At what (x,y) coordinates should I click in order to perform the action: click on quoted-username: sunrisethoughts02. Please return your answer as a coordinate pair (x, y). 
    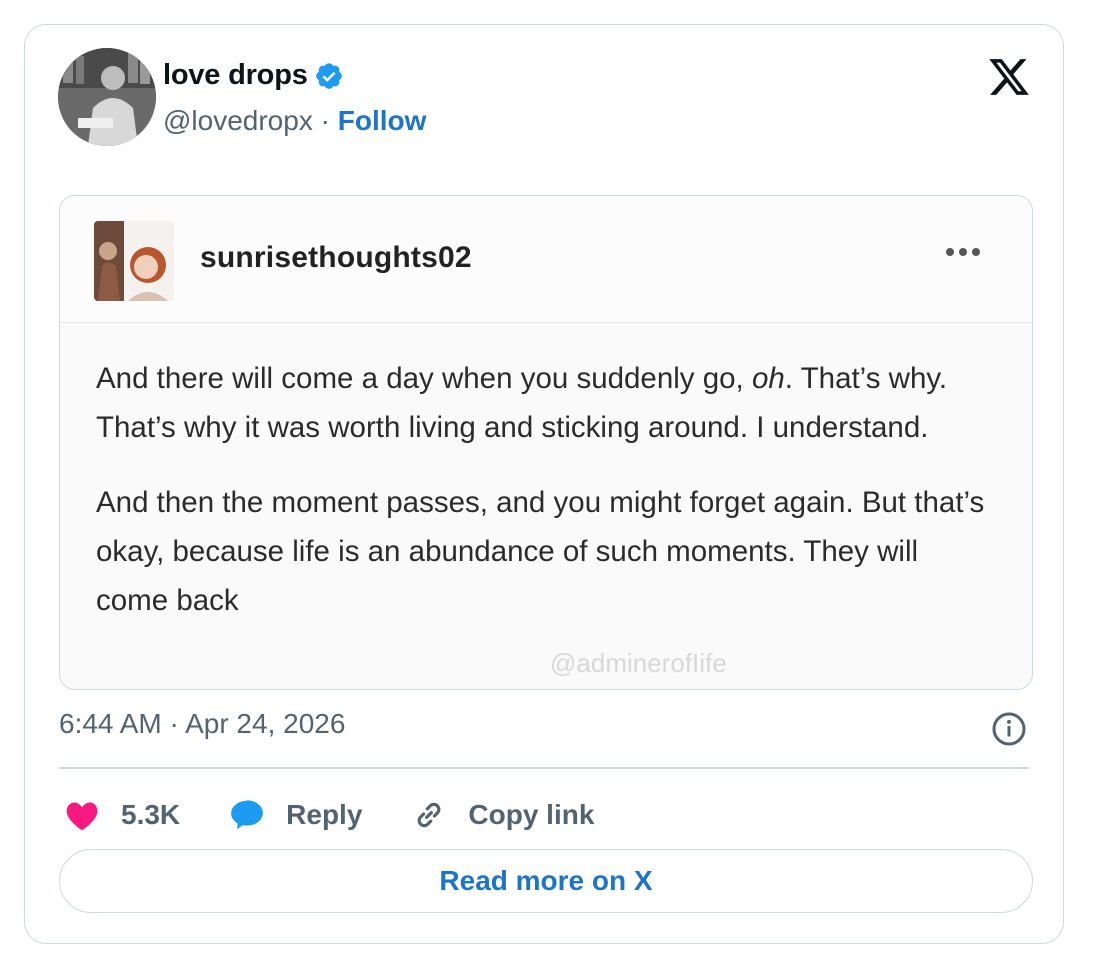
    Looking at the image, I should click on (336, 257).